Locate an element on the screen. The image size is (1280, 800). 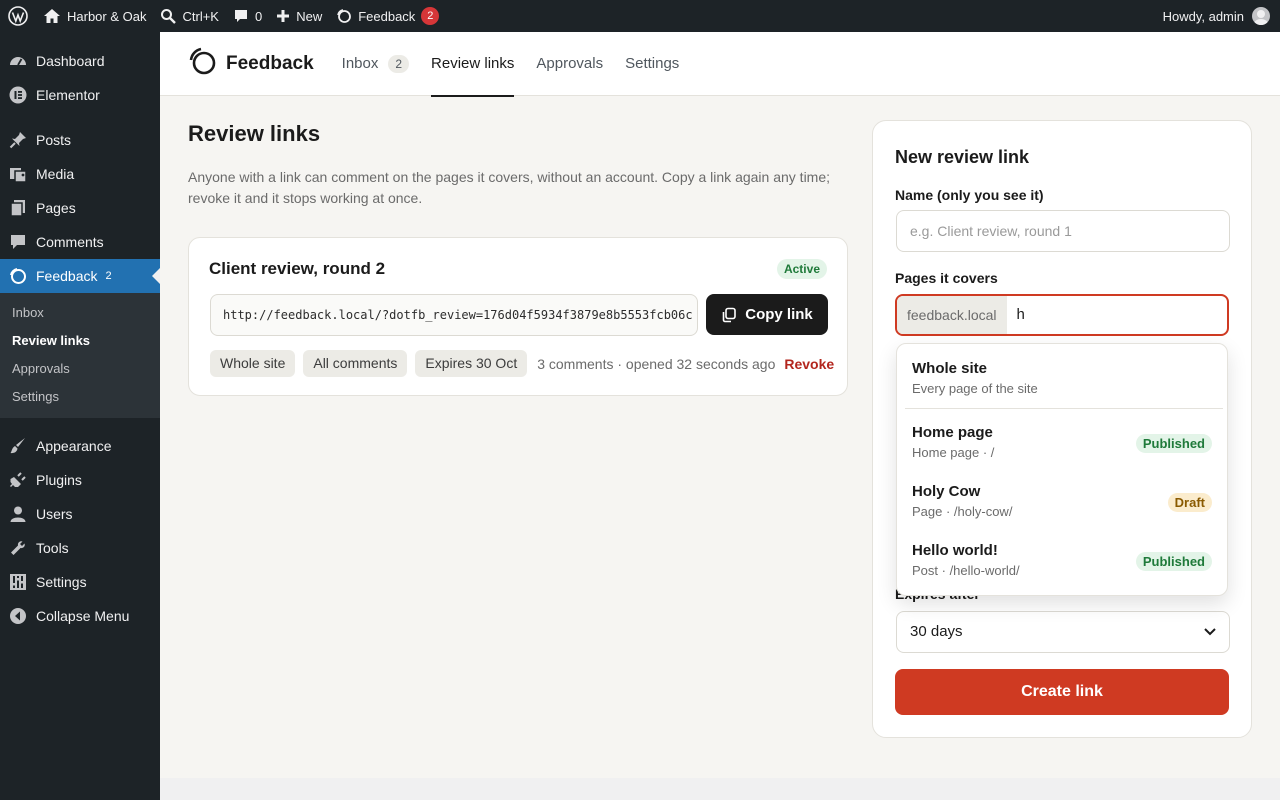
feedback-count: 2 is located at coordinates (108, 276).